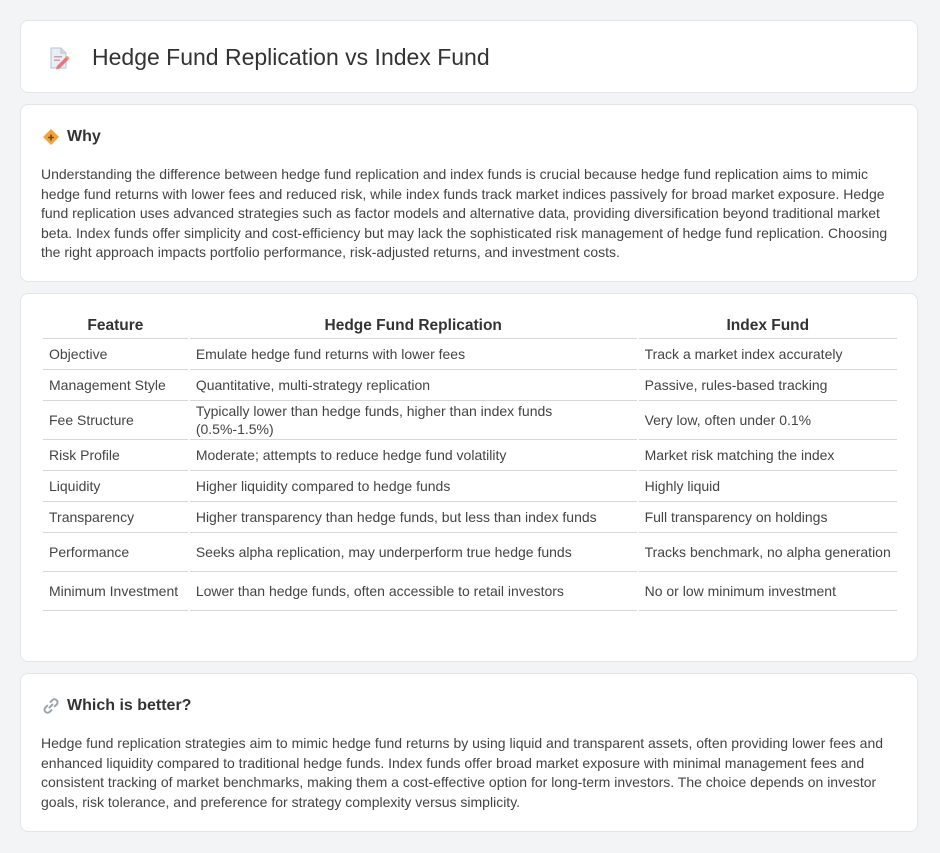 This screenshot has width=940, height=853. I want to click on hedge-fund-replication-cell: Higher liquidity compared to hedge funds, so click(413, 486).